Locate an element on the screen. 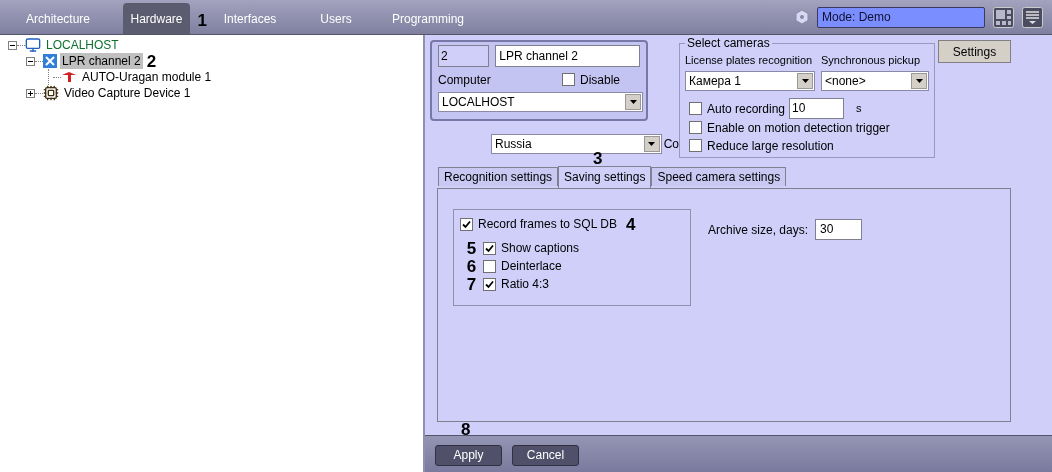 This screenshot has height=472, width=1052. field-label: Synchronous pickup is located at coordinates (871, 60).